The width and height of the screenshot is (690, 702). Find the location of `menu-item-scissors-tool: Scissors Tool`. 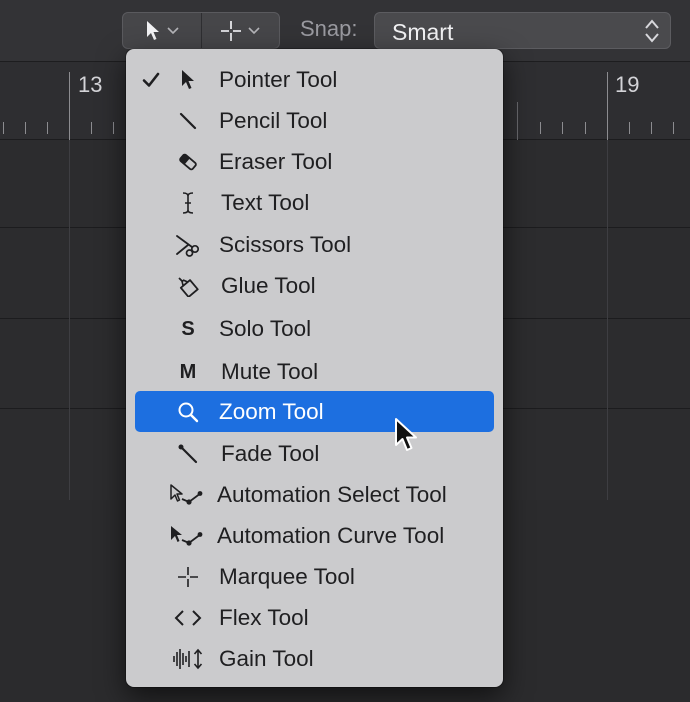

menu-item-scissors-tool: Scissors Tool is located at coordinates (314, 244).